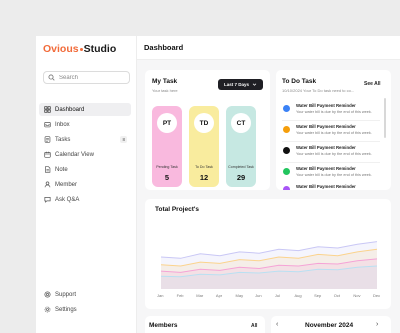 Image resolution: width=400 pixels, height=333 pixels. What do you see at coordinates (85, 169) in the screenshot?
I see `sidebar-item-note: Note` at bounding box center [85, 169].